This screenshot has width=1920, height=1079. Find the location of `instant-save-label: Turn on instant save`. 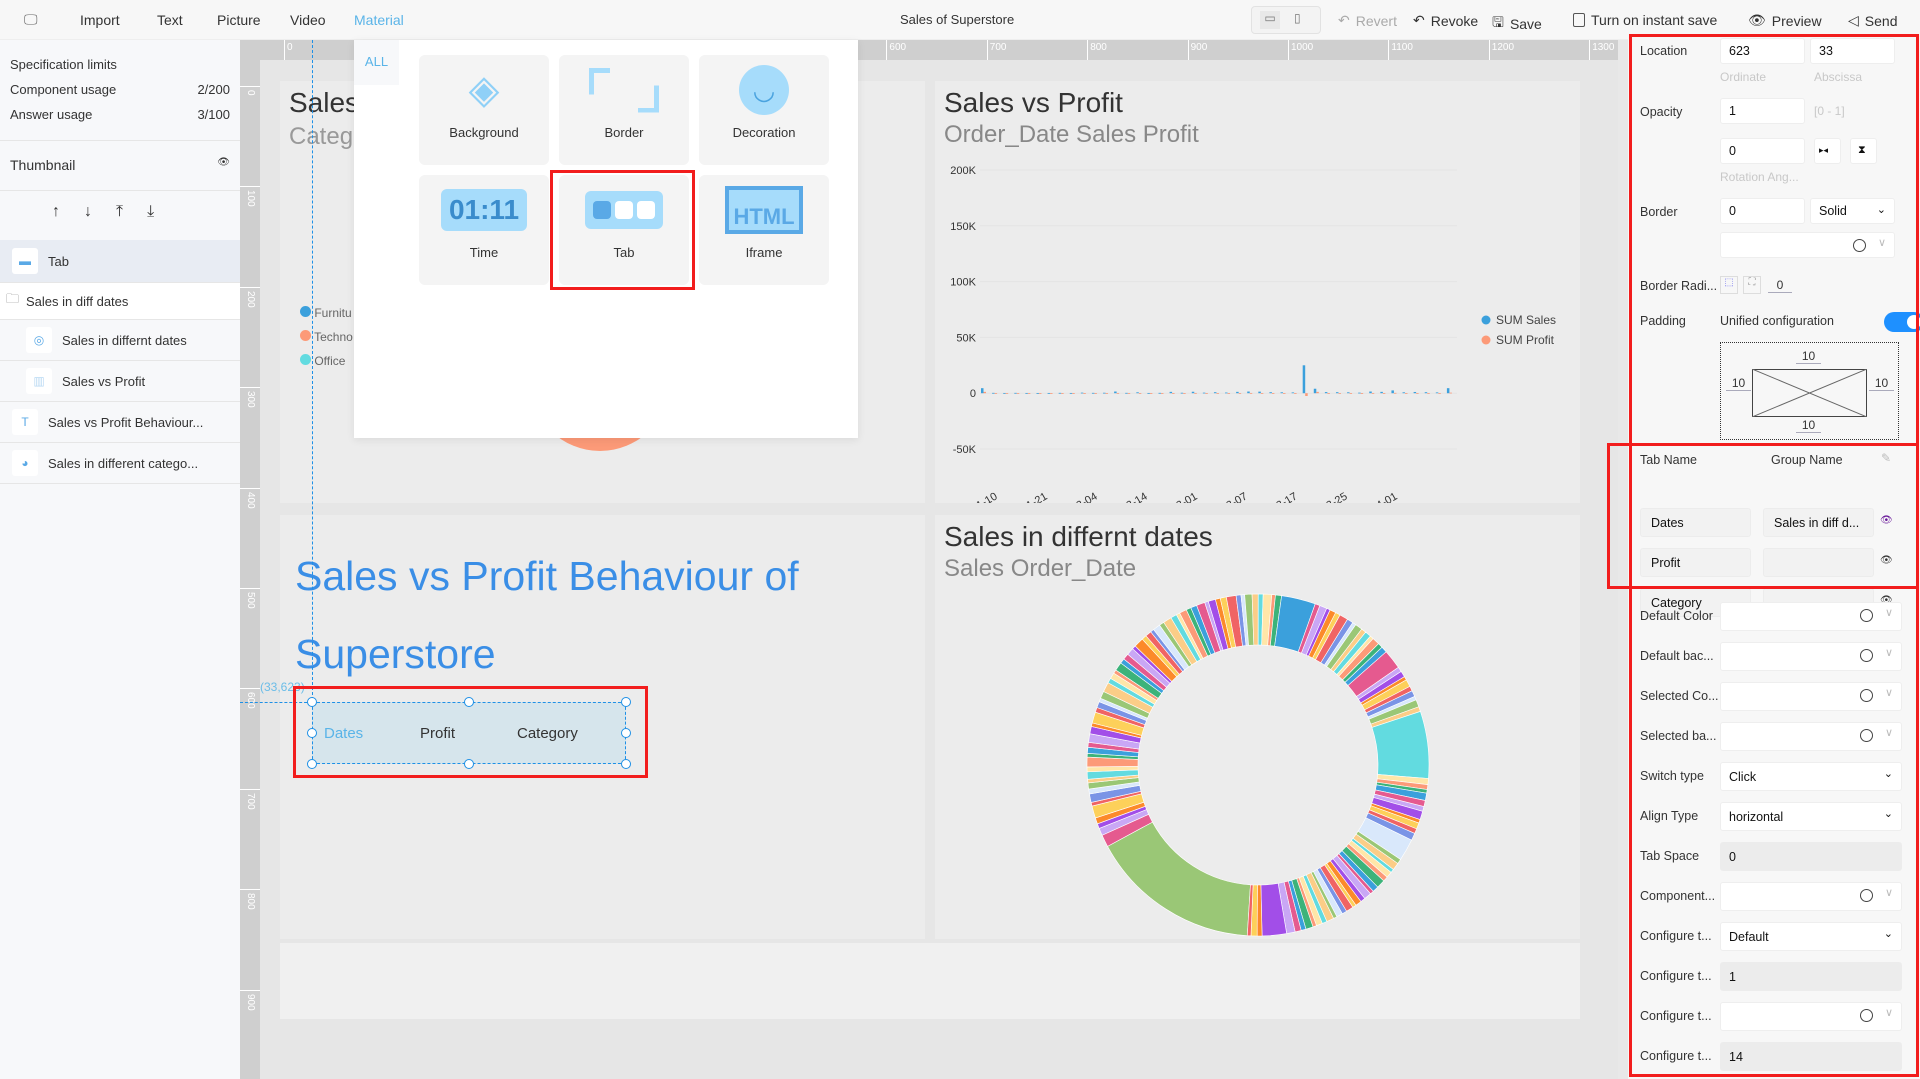

instant-save-label: Turn on instant save is located at coordinates (1654, 20).